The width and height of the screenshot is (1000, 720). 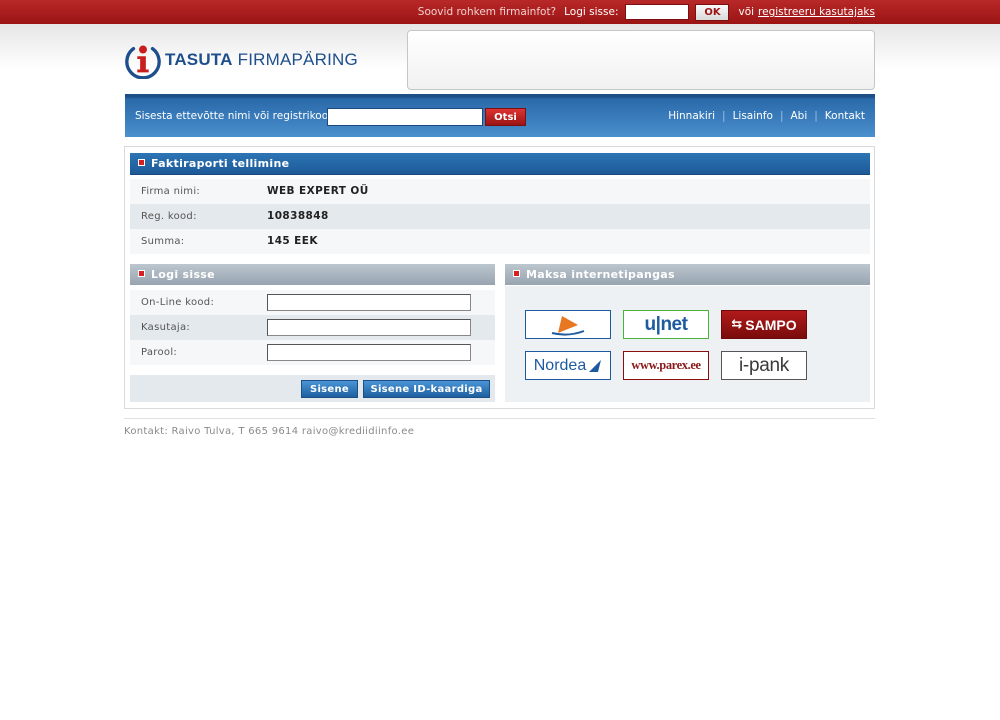 I want to click on ipank-logo-text: i-pank, so click(x=764, y=365).